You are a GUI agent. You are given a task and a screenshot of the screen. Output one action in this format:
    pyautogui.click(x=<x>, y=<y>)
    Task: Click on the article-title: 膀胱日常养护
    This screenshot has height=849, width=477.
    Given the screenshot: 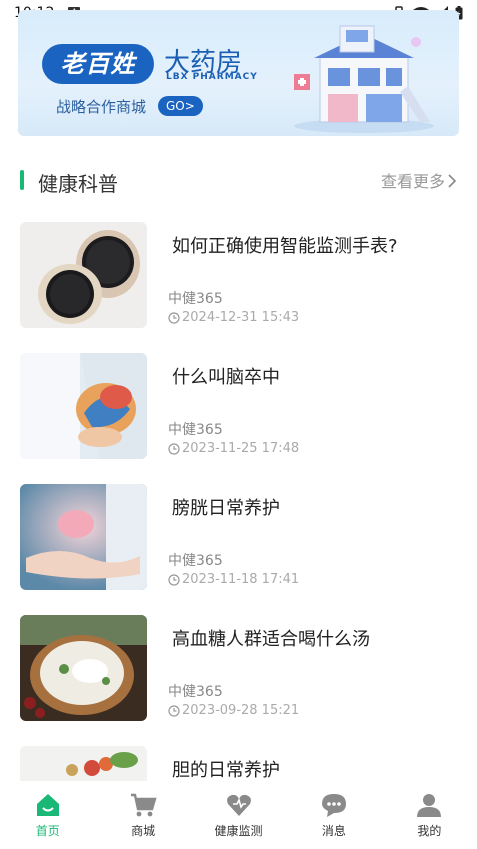 What is the action you would take?
    pyautogui.click(x=226, y=508)
    